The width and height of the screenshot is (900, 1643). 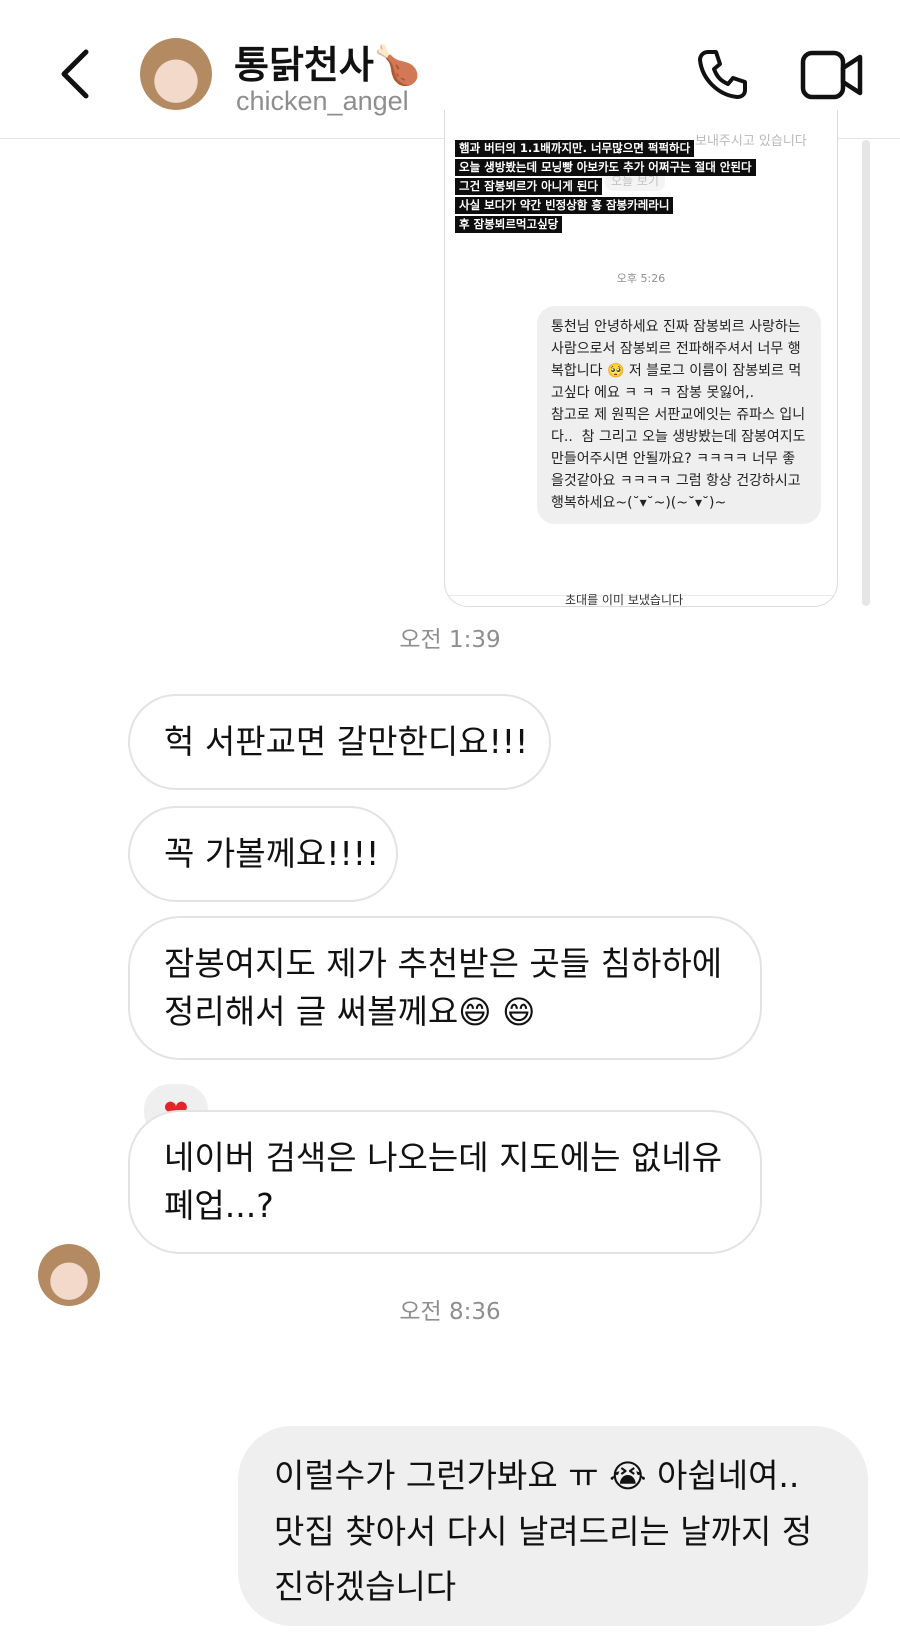 I want to click on message-text: 맛집 찾아서 다시 날려드리는 날까지 정, so click(x=543, y=1531).